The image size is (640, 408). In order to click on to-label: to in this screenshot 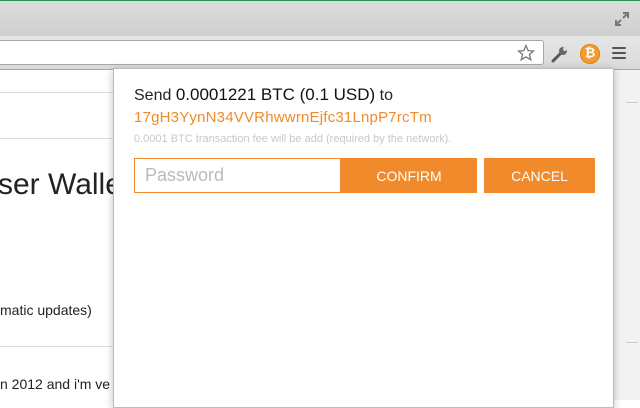, I will do `click(386, 95)`.